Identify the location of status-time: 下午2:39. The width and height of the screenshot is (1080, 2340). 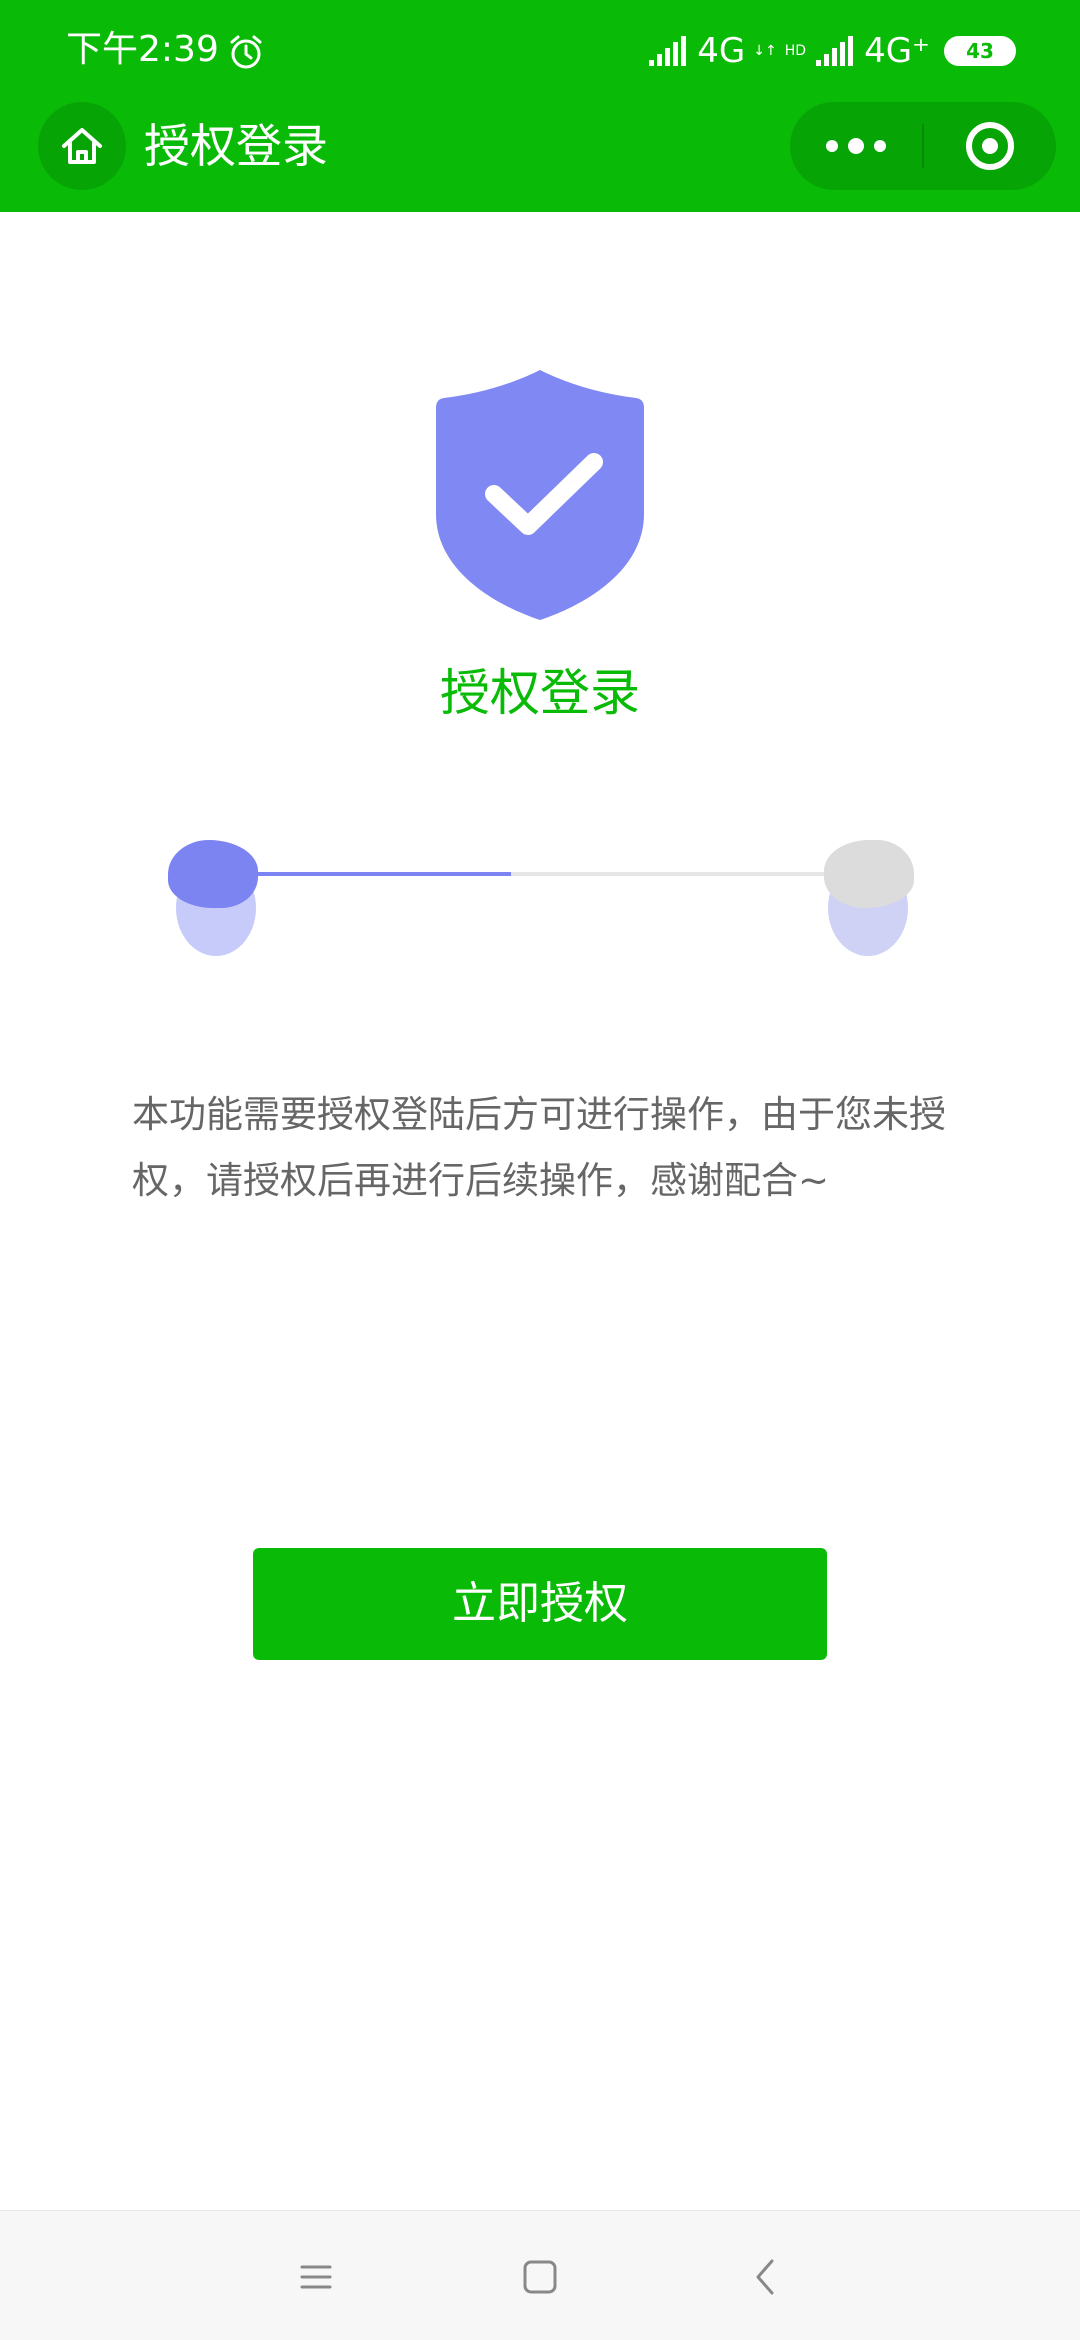
(142, 49).